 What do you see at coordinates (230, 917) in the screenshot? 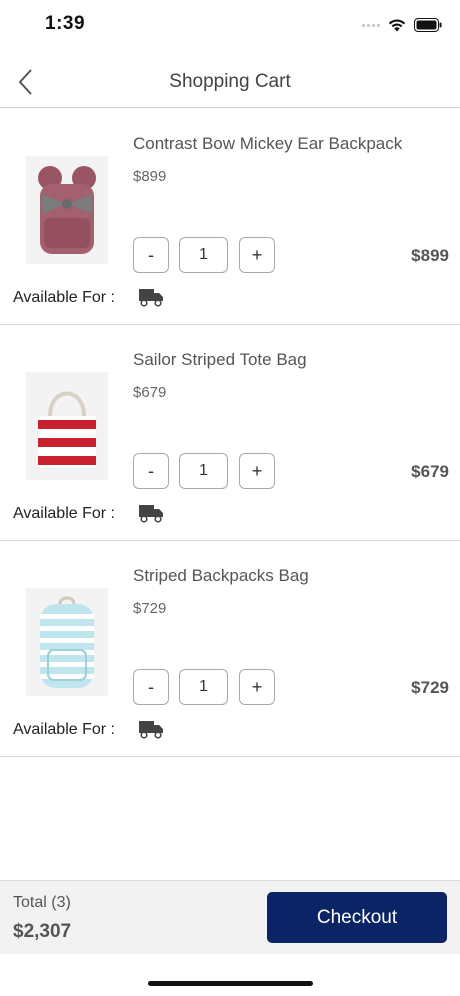
I see `cart-footer: Total (3) $2,307 Checkout` at bounding box center [230, 917].